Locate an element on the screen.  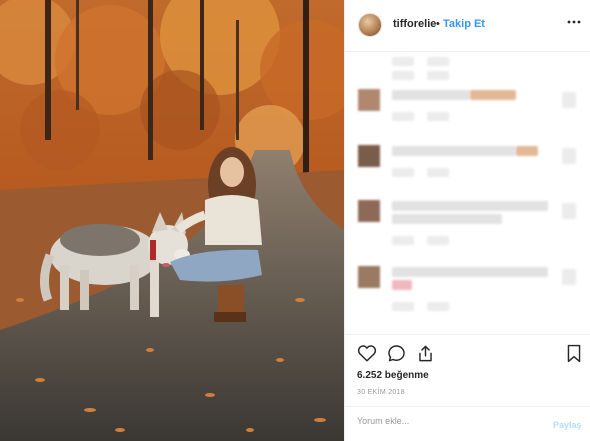
comment-input is located at coordinates (442, 421).